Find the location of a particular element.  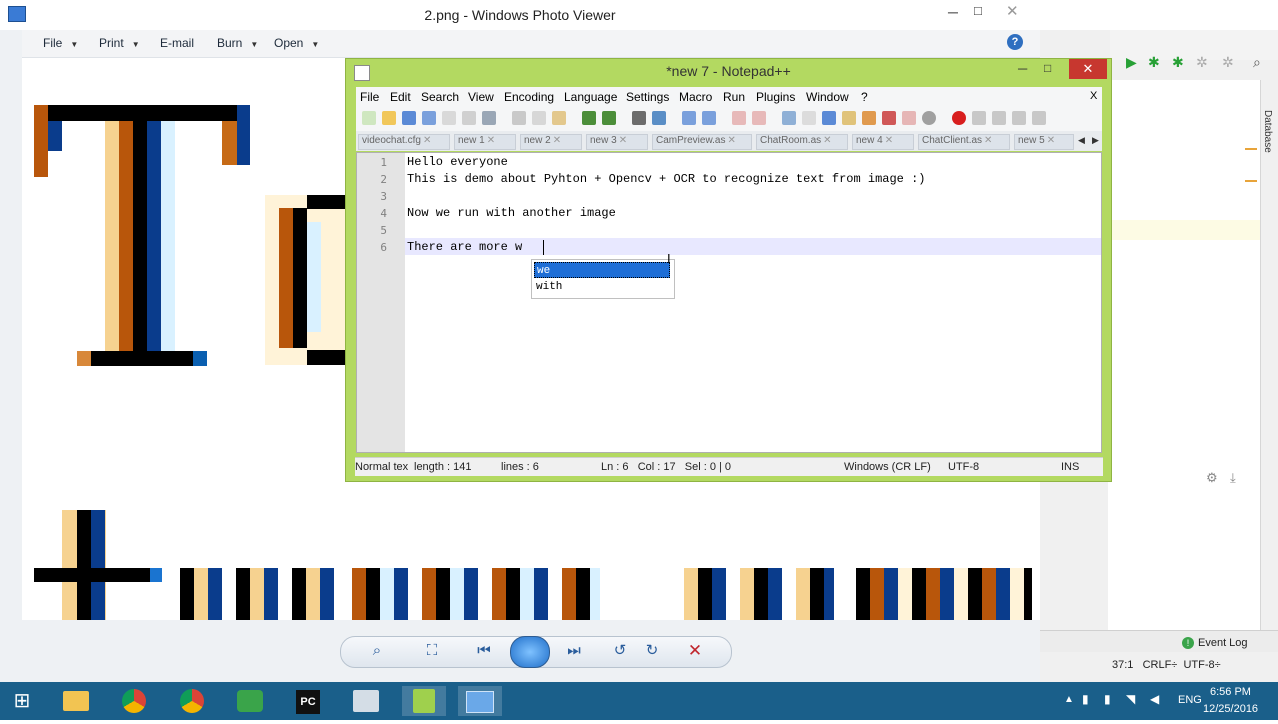

windows-start-icon: ⊞ is located at coordinates (22, 701).